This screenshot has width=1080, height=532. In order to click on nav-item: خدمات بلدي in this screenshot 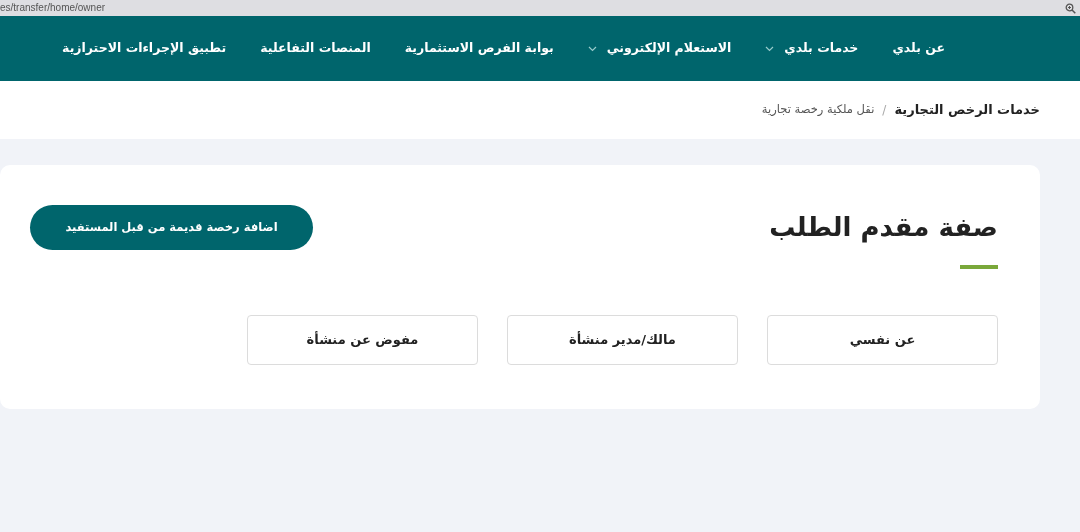, I will do `click(812, 48)`.